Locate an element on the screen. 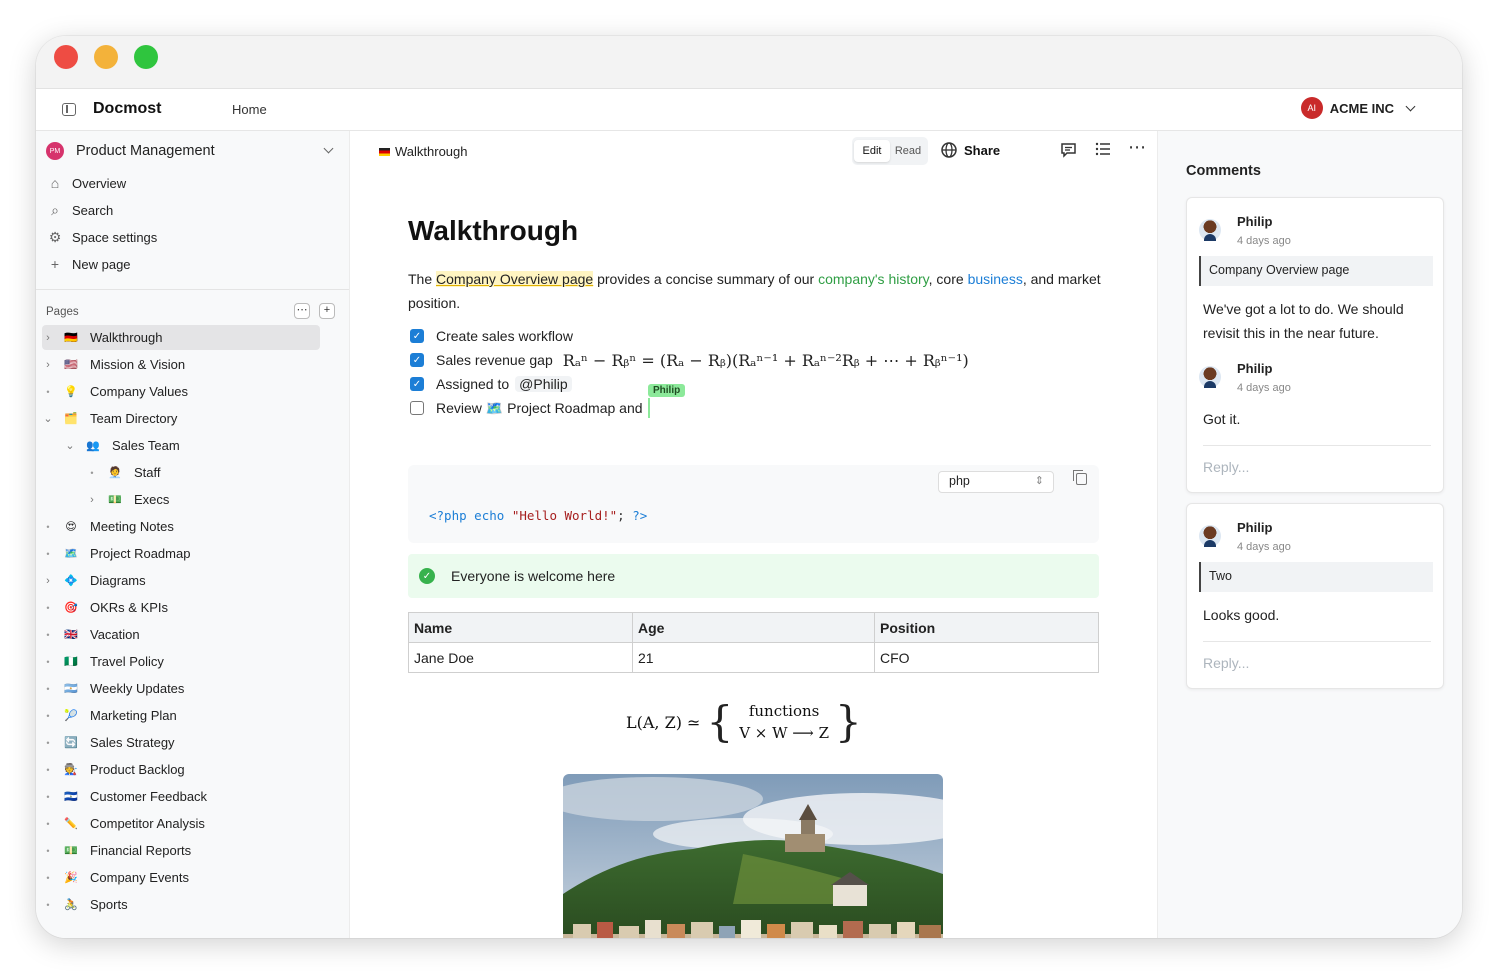 The width and height of the screenshot is (1498, 974). task-item: ✓ Create sales workflow is located at coordinates (689, 336).